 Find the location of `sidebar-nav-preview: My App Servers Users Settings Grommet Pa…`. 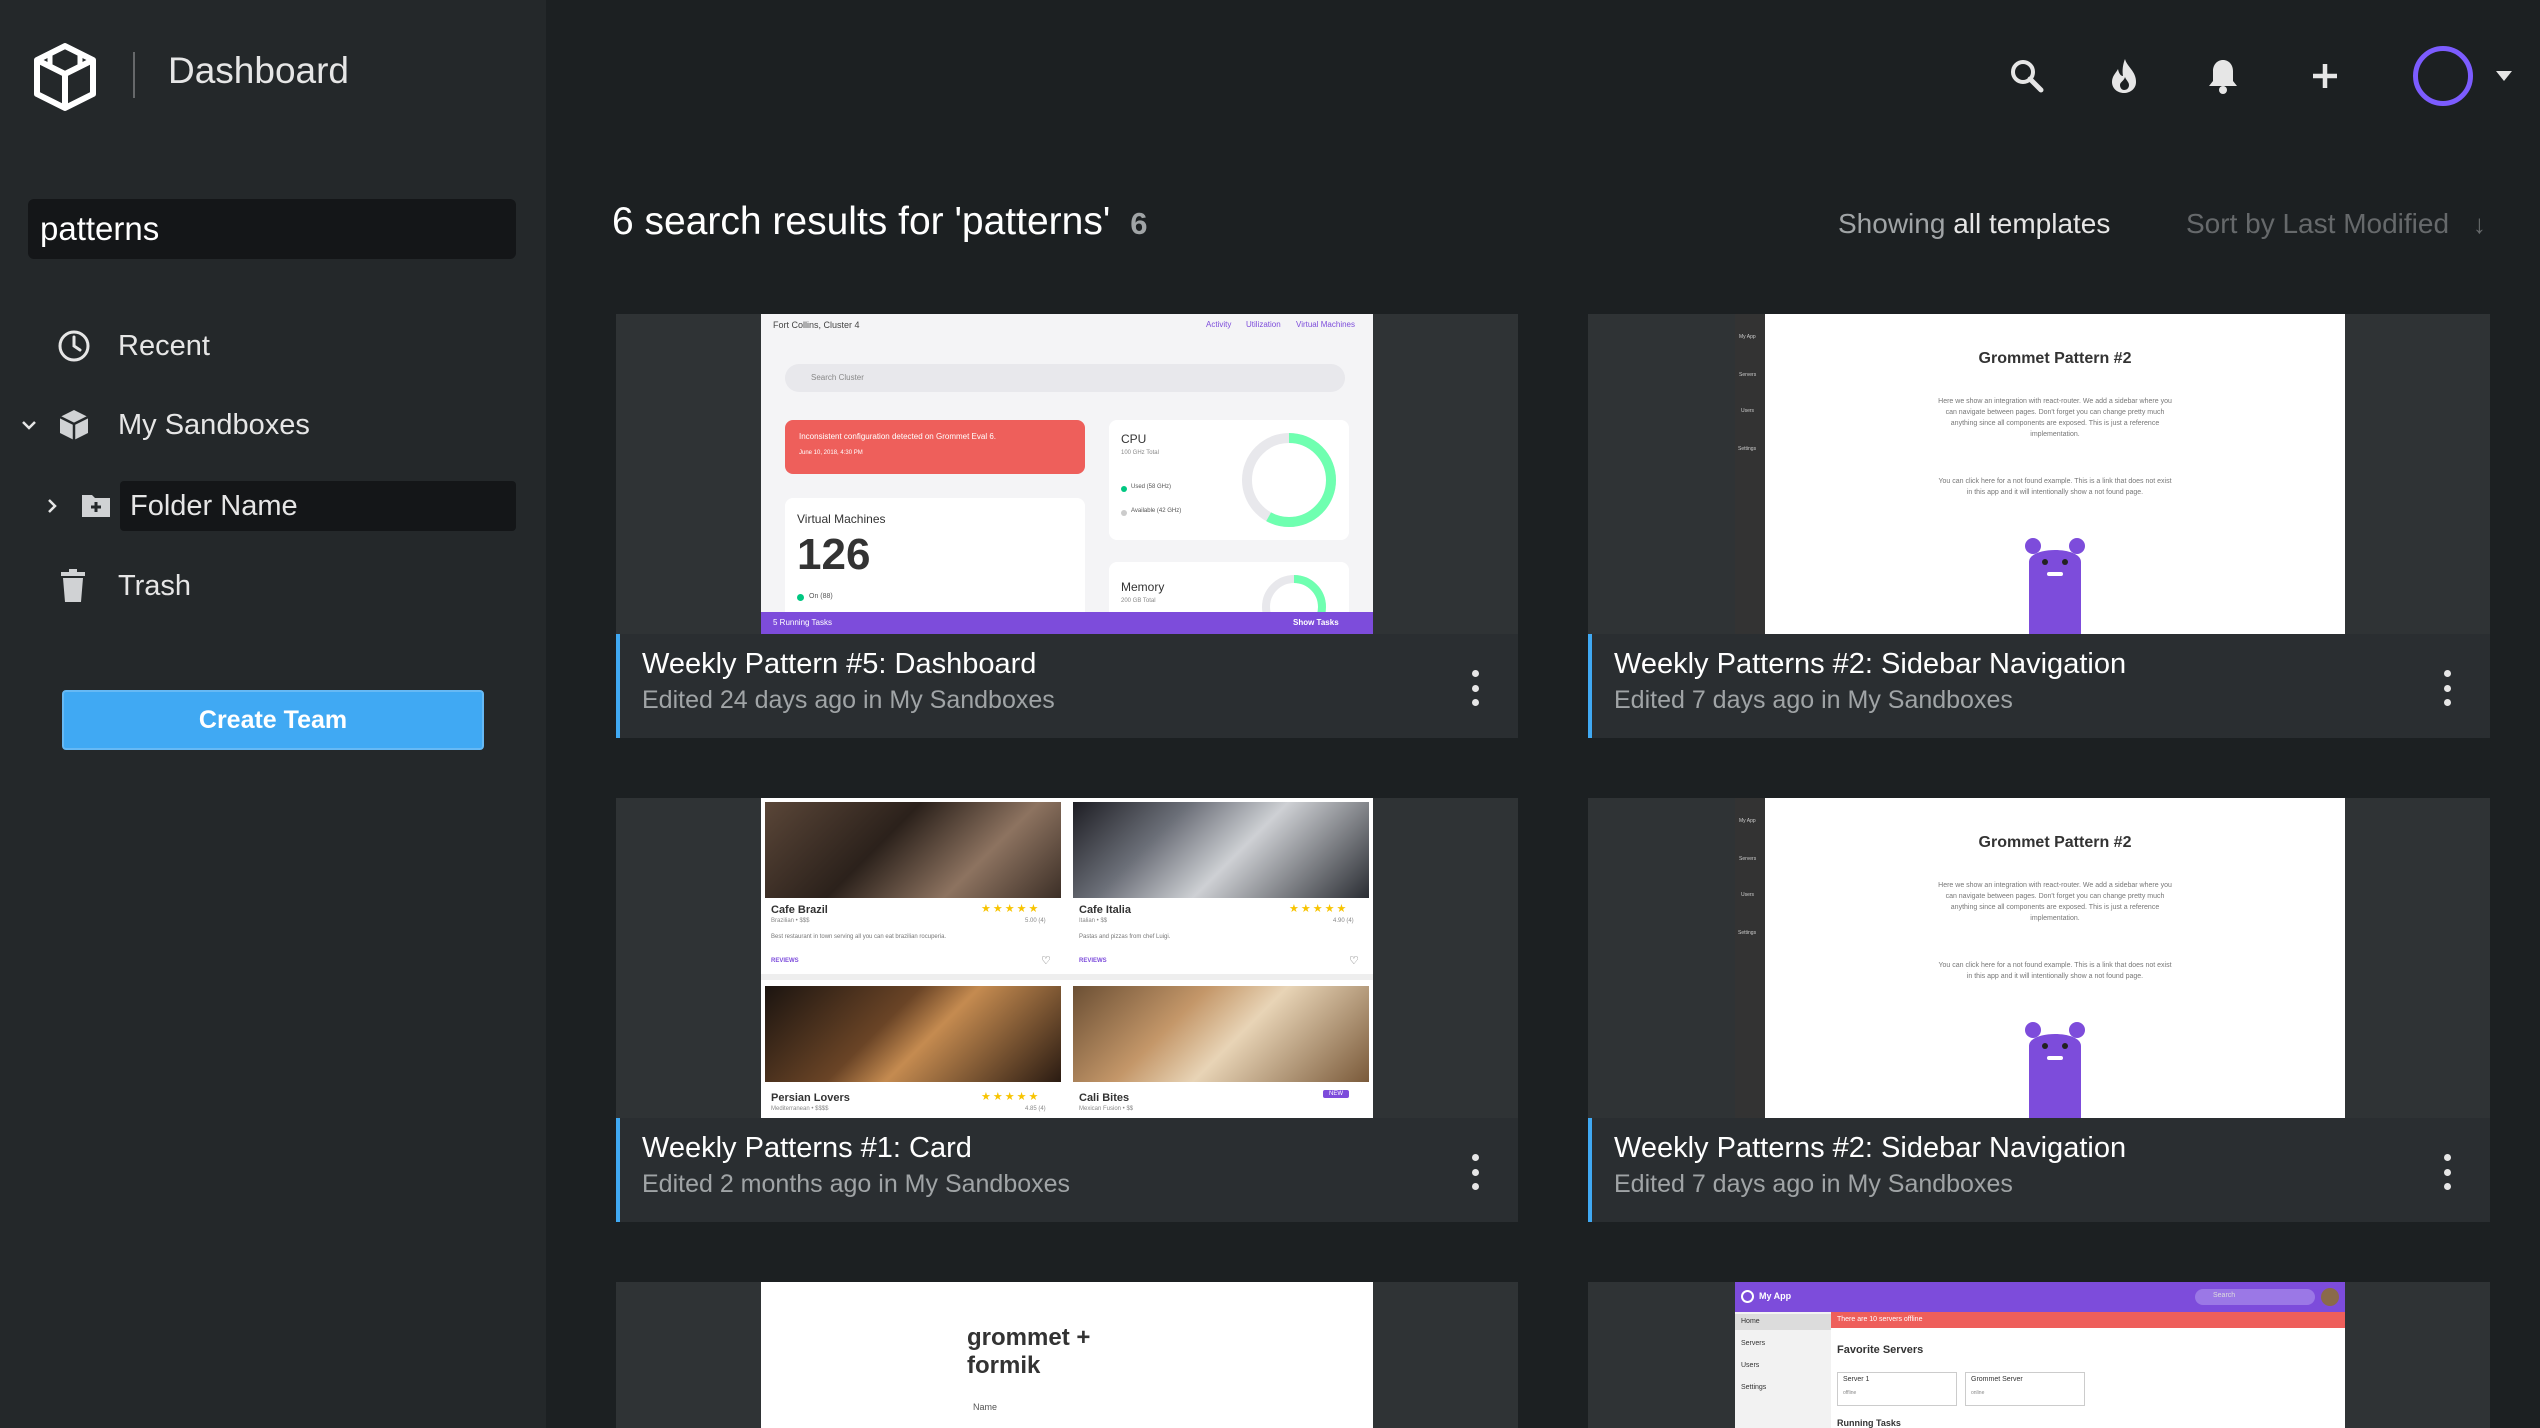

sidebar-nav-preview: My App Servers Users Settings Grommet Pa… is located at coordinates (2040, 958).